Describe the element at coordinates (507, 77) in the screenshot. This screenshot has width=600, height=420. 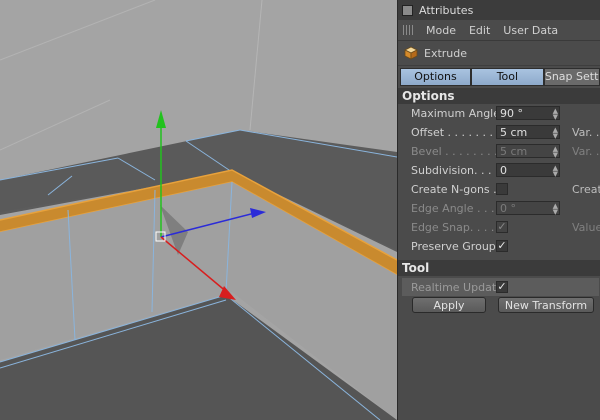
I see `tab-tool: Tool` at that location.